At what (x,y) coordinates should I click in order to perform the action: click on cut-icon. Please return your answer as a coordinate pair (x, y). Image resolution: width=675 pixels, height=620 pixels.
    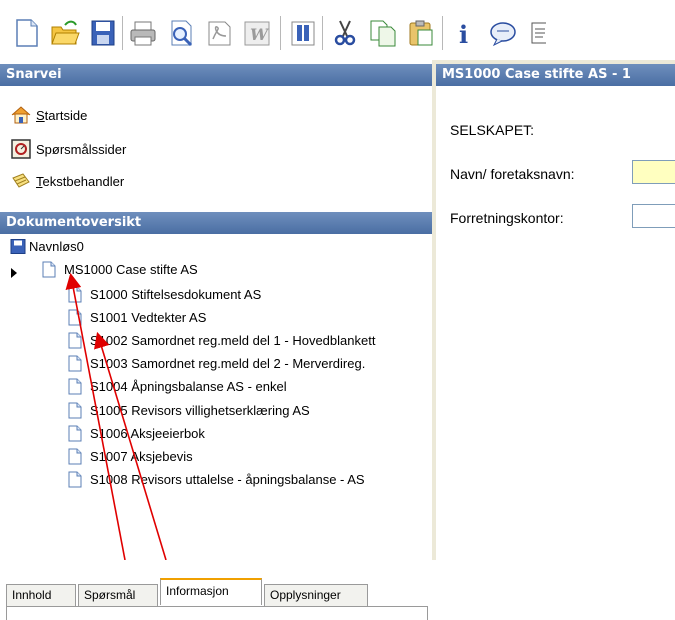
    Looking at the image, I should click on (345, 33).